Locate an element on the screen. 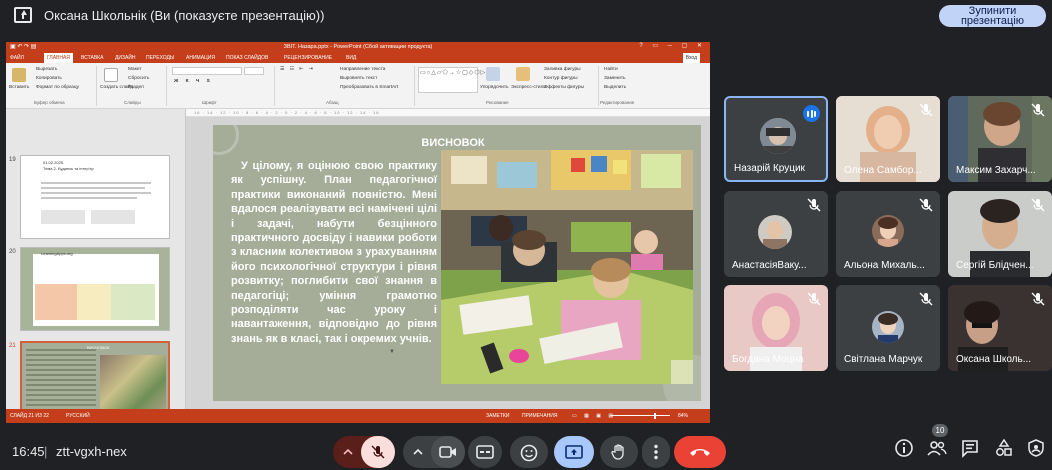 The image size is (1052, 470). zoom-slider is located at coordinates (640, 415).